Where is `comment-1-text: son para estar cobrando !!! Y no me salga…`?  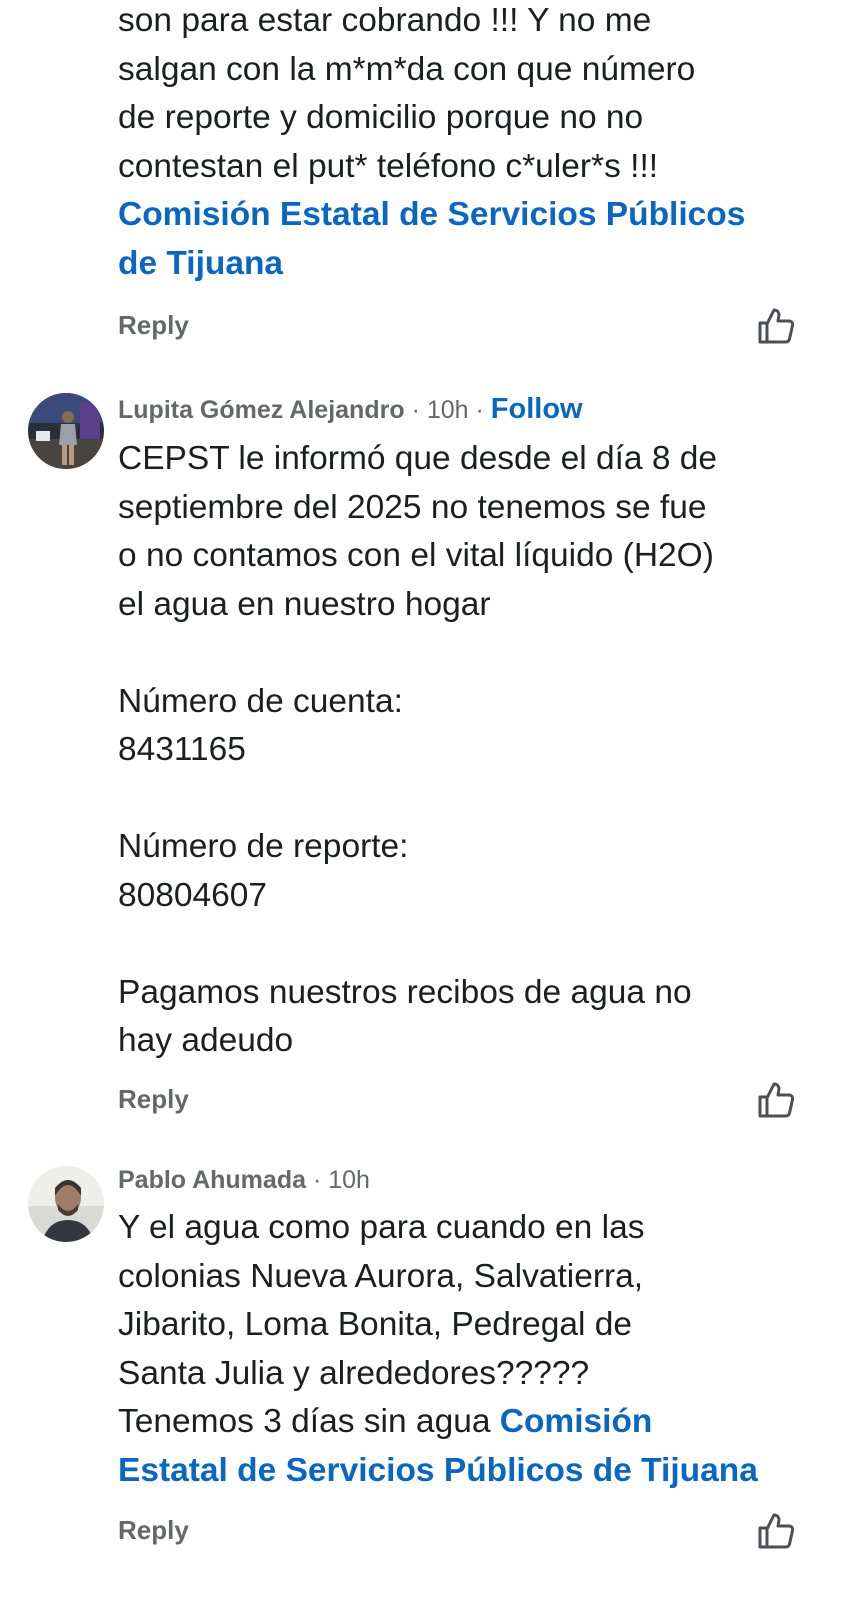 comment-1-text: son para estar cobrando !!! Y no me salga… is located at coordinates (463, 144).